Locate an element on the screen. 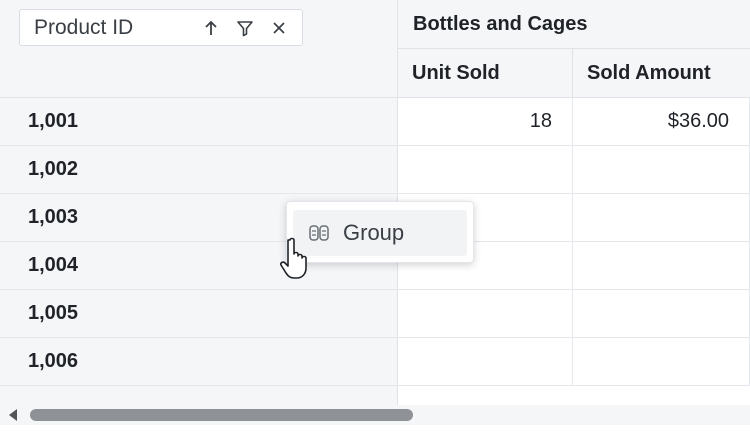  context-menu-item-group: Group is located at coordinates (380, 233).